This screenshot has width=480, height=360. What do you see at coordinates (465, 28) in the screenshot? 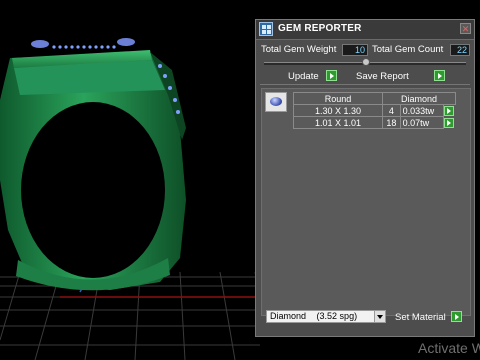
I see `close-icon: ✕` at bounding box center [465, 28].